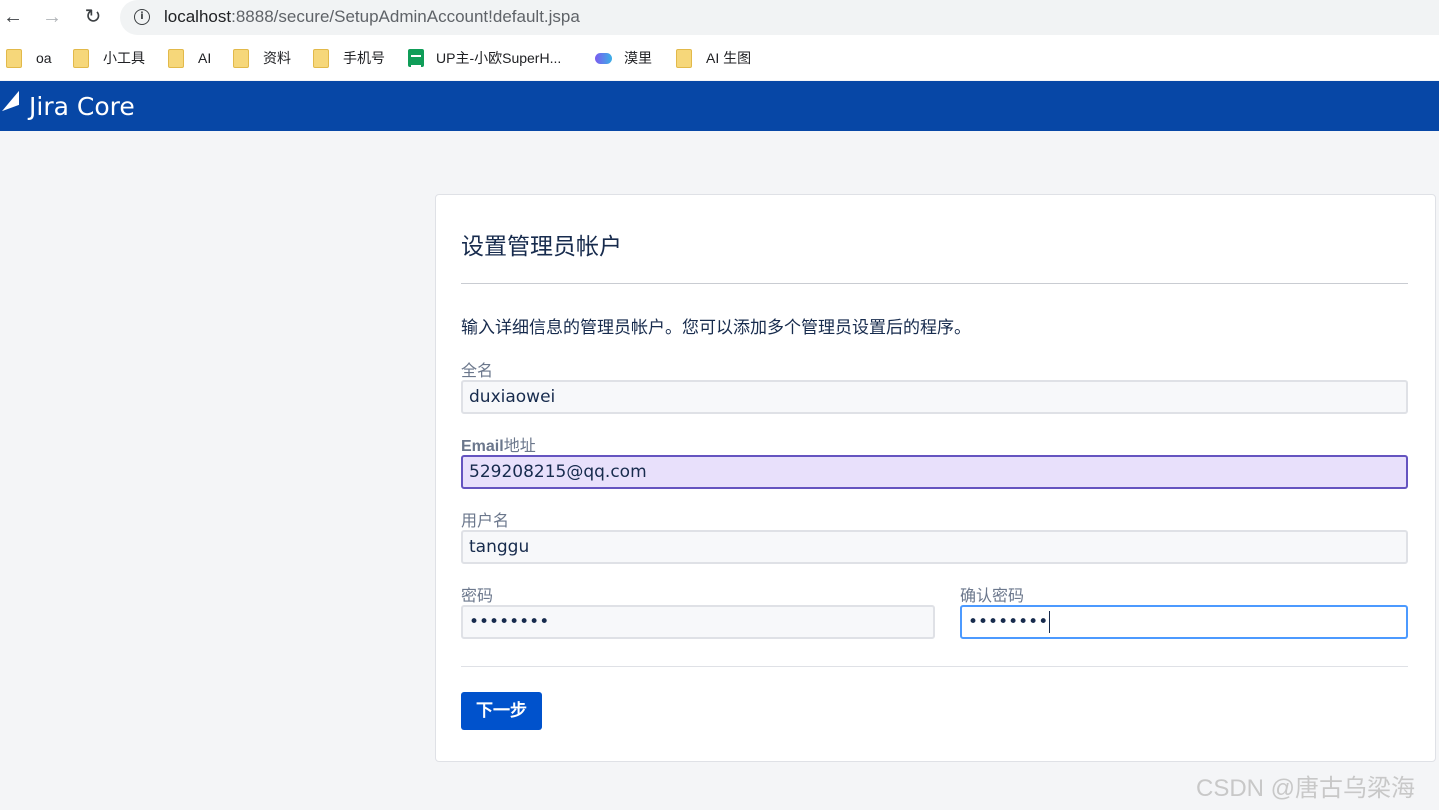 The height and width of the screenshot is (810, 1439). I want to click on bookmark-materials: 资料, so click(262, 58).